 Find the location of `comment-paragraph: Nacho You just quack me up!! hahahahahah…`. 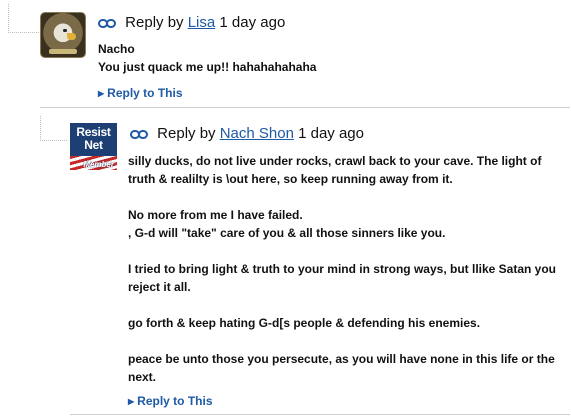

comment-paragraph: Nacho You just quack me up!! hahahahahah… is located at coordinates (207, 58).